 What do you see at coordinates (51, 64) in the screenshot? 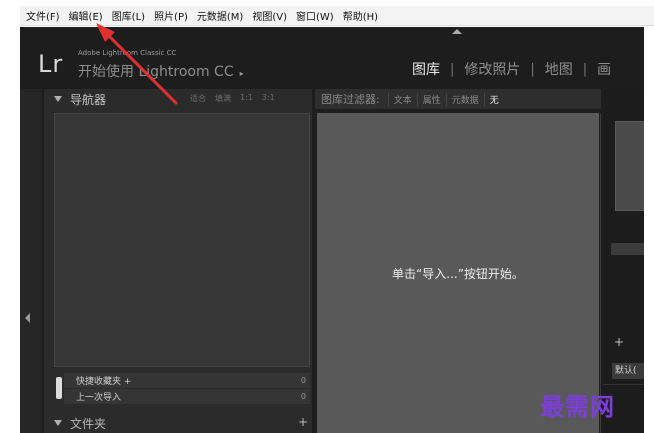
I see `lightroom-logo: Lr` at bounding box center [51, 64].